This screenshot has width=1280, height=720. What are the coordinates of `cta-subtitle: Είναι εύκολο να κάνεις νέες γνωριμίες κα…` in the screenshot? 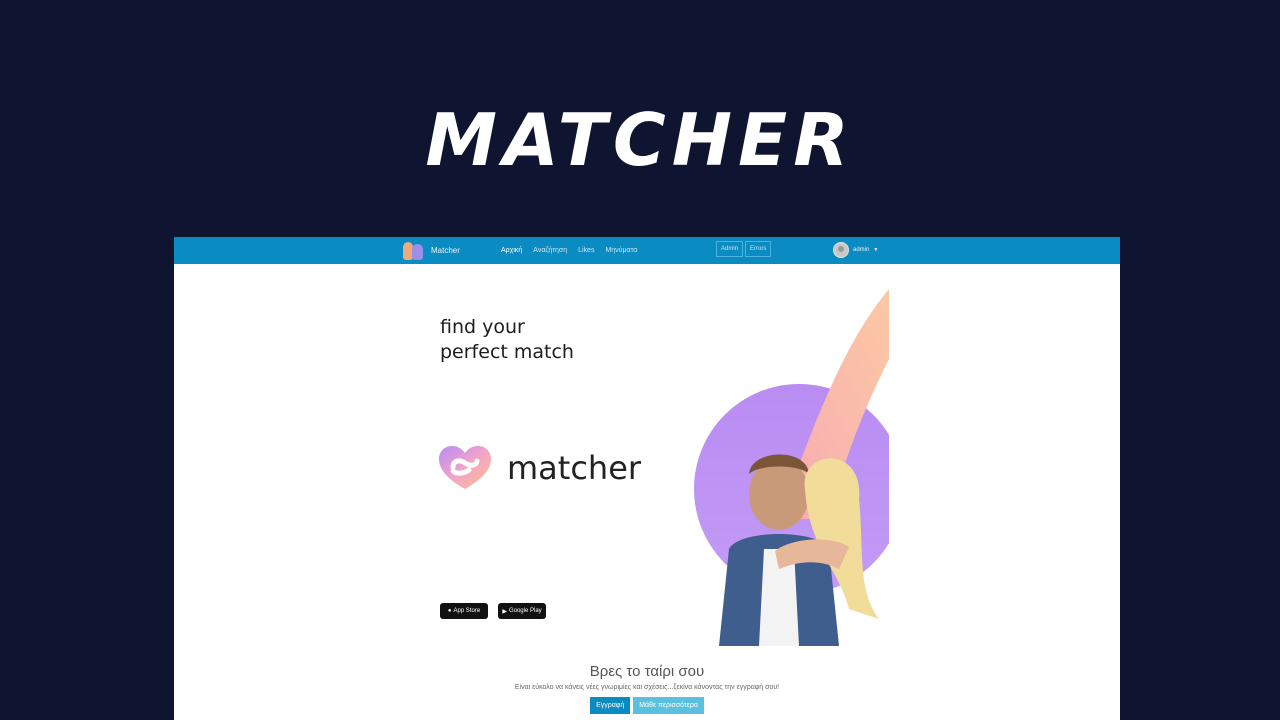 It's located at (647, 687).